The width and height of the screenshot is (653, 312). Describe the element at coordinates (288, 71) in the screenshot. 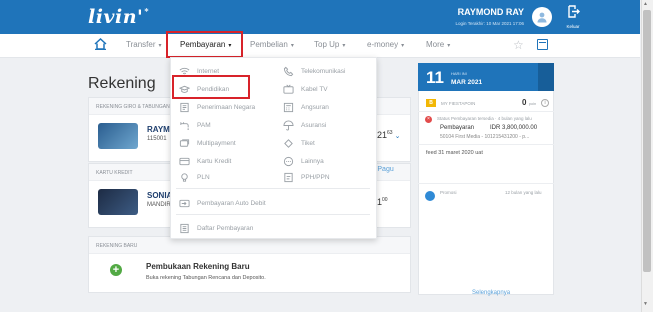

I see `phone-icon` at that location.